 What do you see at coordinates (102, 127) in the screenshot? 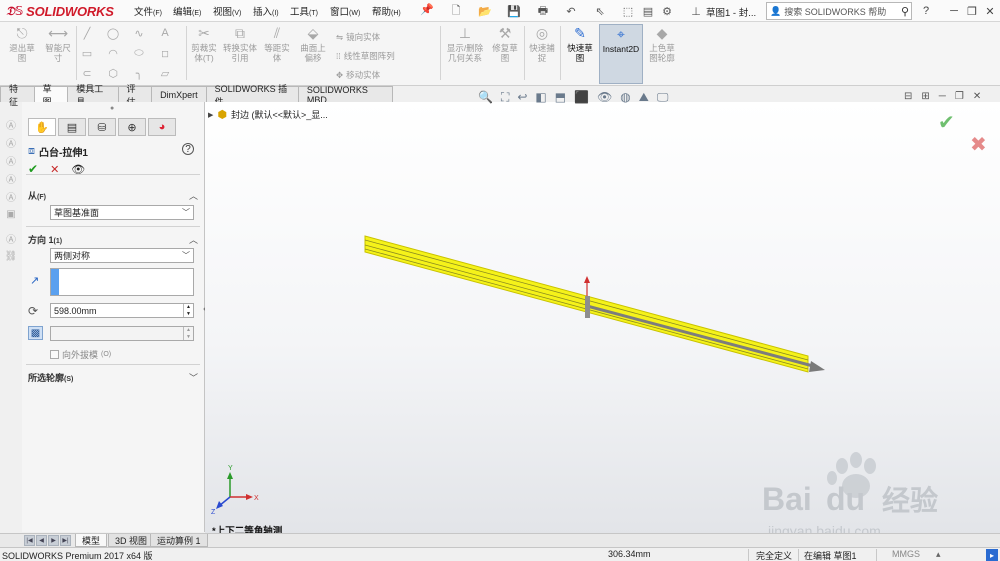
I see `configuration-manager-tab-icon: ⛁` at bounding box center [102, 127].